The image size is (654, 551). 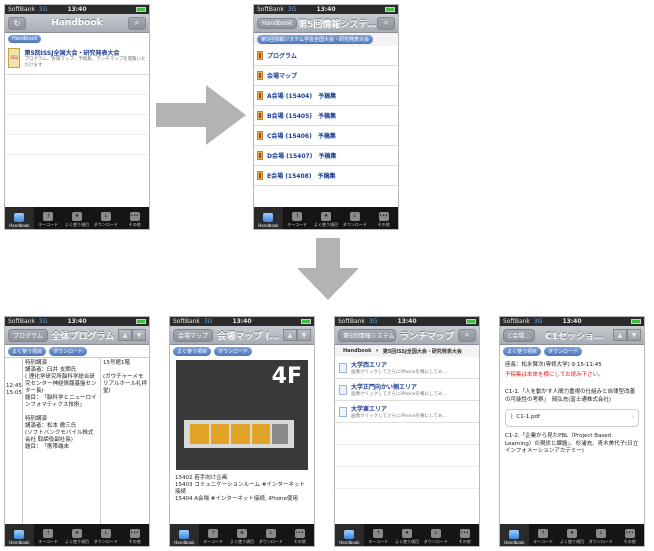 What do you see at coordinates (193, 335) in the screenshot?
I see `back-button: 会場マップ` at bounding box center [193, 335].